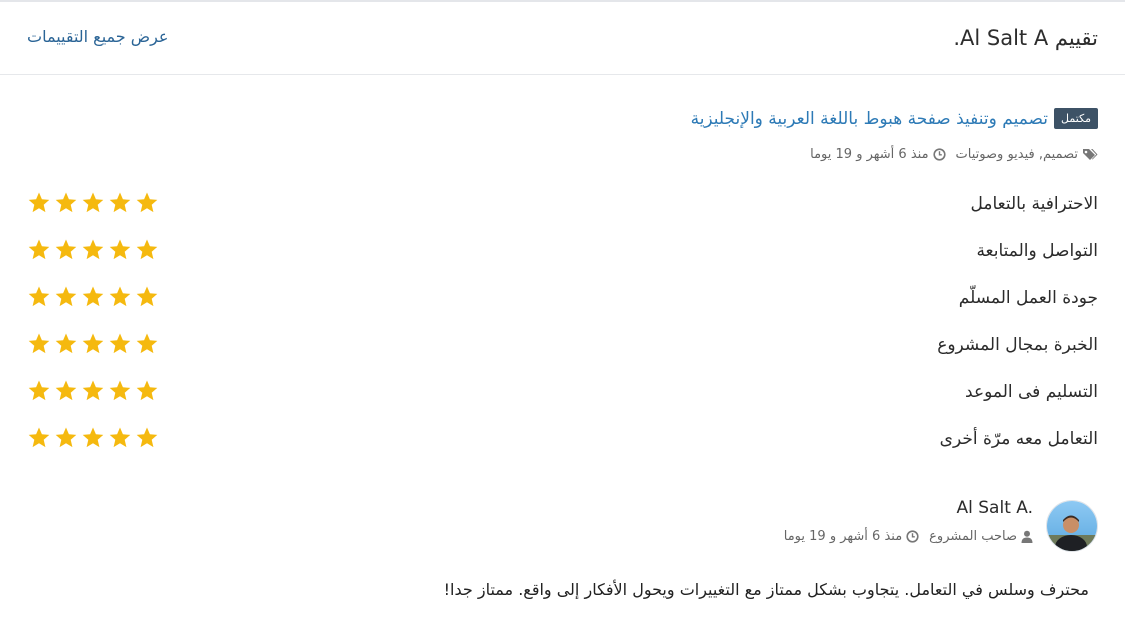 This screenshot has height=636, width=1125. What do you see at coordinates (562, 38) in the screenshot?
I see `card-header: تقييم Al Salt A. عرض جميع التقييمات` at bounding box center [562, 38].